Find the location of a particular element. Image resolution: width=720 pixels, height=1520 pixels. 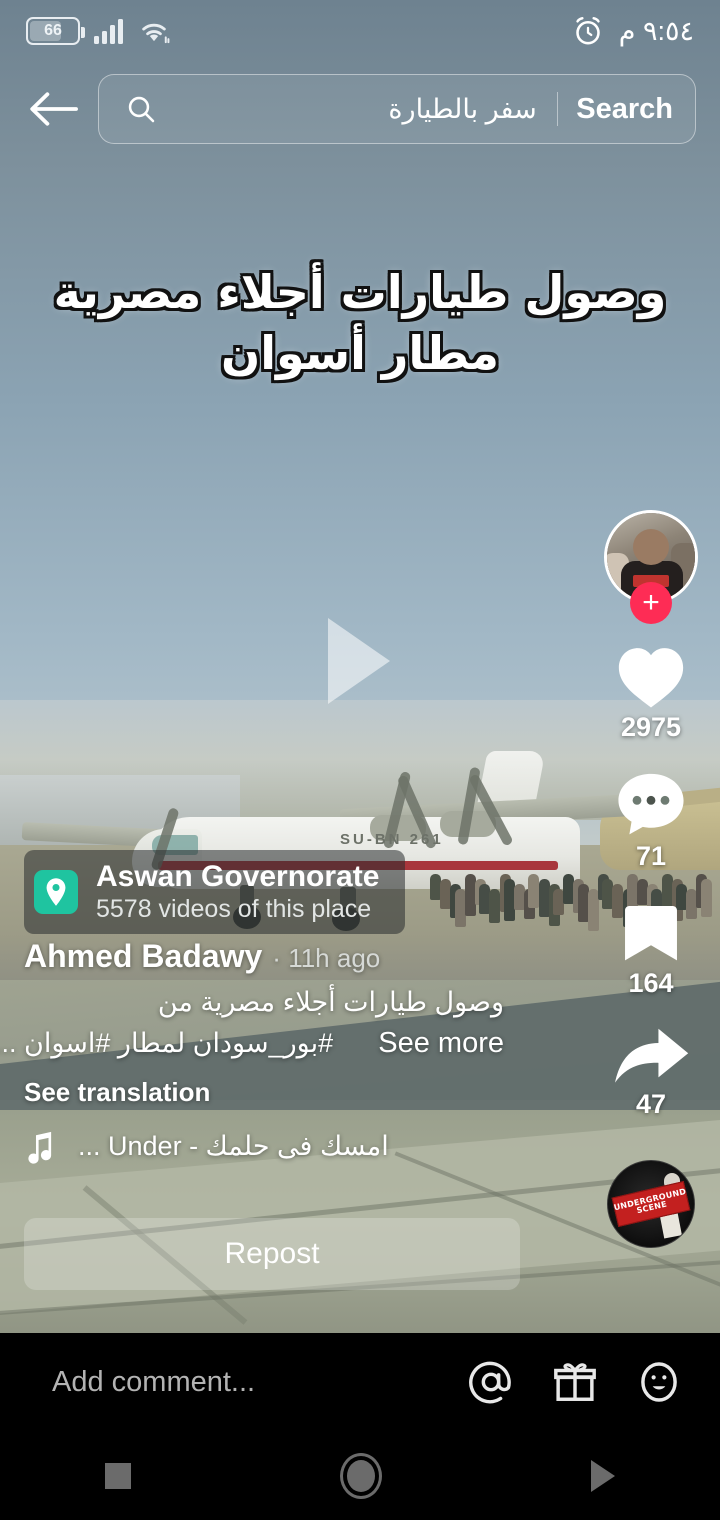

post-timestamp: · 11h ago is located at coordinates (326, 958).